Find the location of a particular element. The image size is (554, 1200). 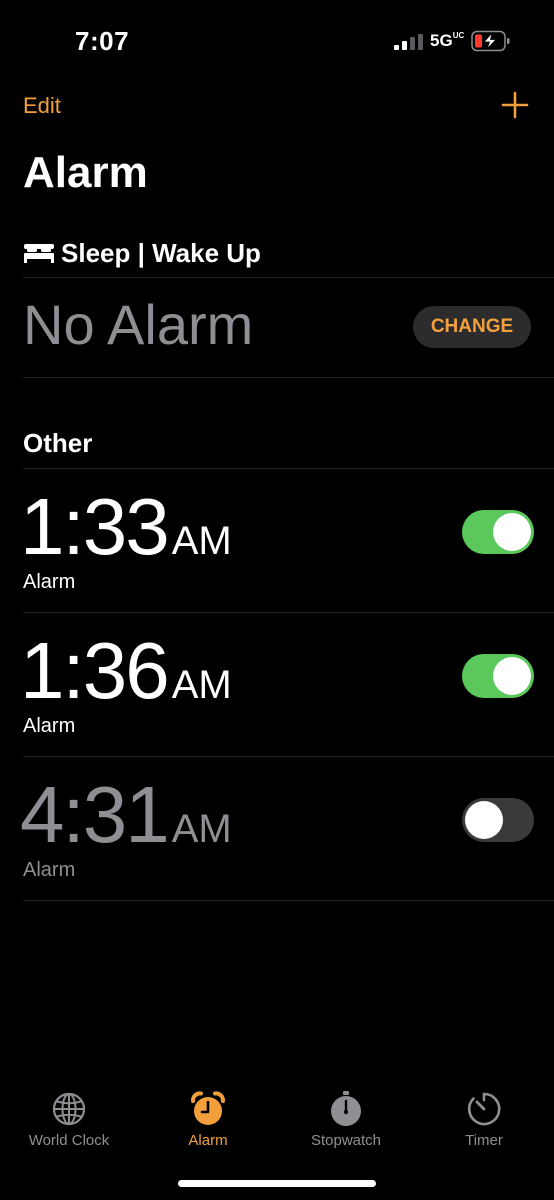

alarm-clock-icon is located at coordinates (208, 1108).